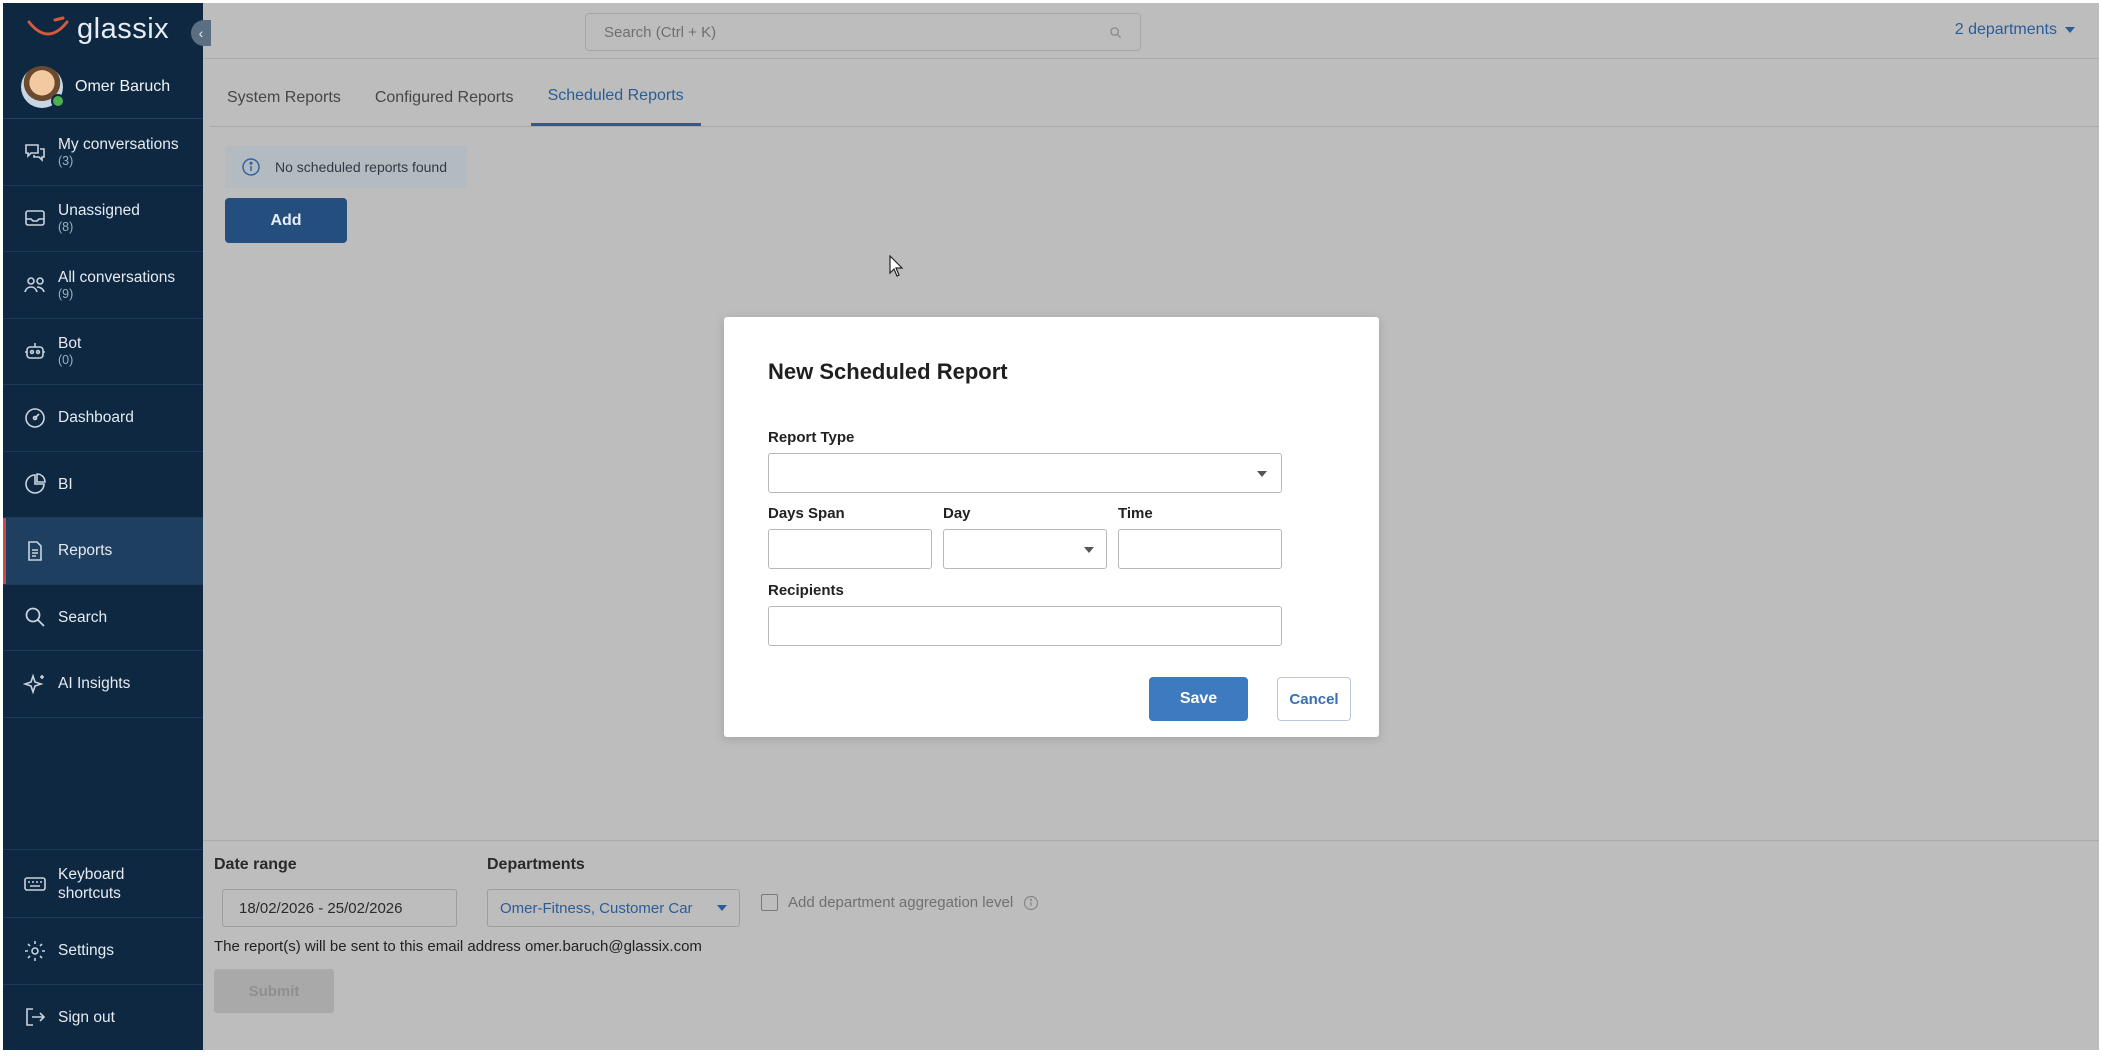 The height and width of the screenshot is (1056, 2102). I want to click on day-label: Day, so click(957, 513).